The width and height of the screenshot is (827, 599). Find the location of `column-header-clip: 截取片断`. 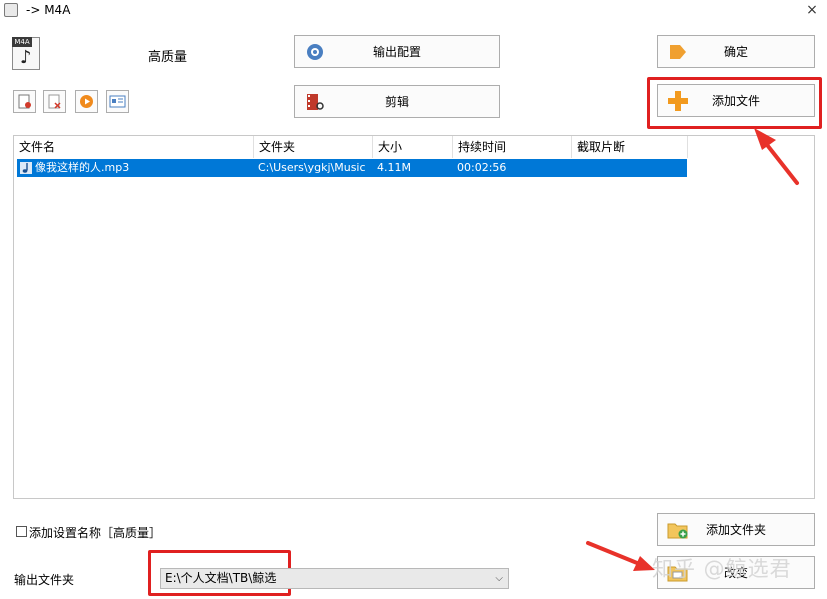

column-header-clip: 截取片断 is located at coordinates (630, 147).